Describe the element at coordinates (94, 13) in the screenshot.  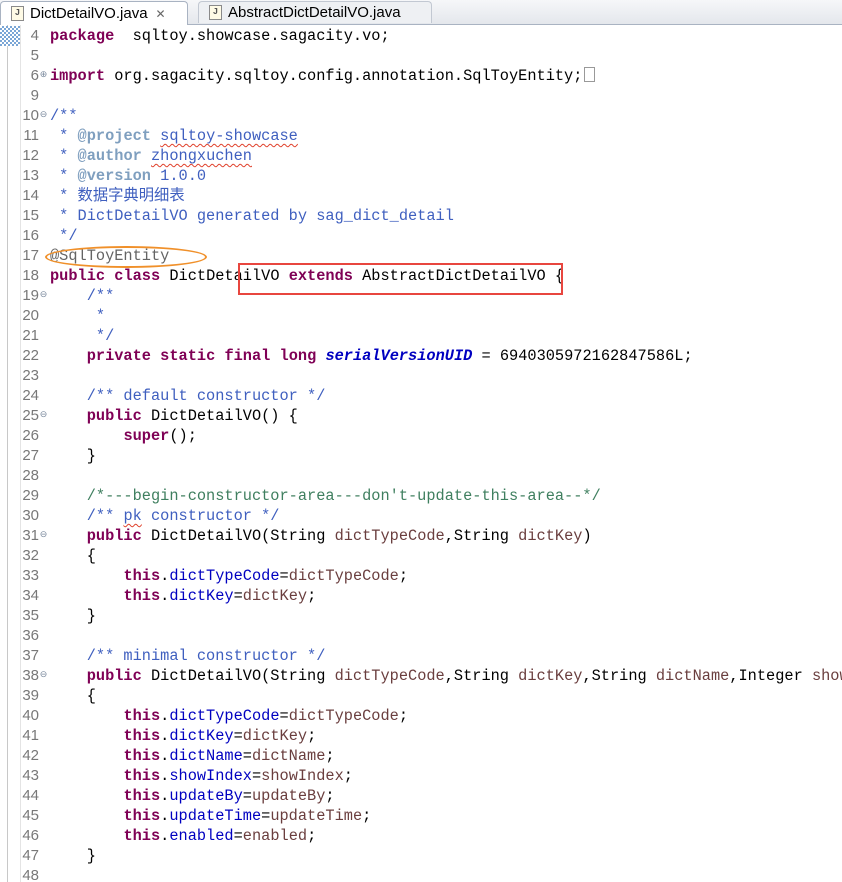
I see `tab-dictdetailvo: J DictDetailVO.java ✕` at that location.